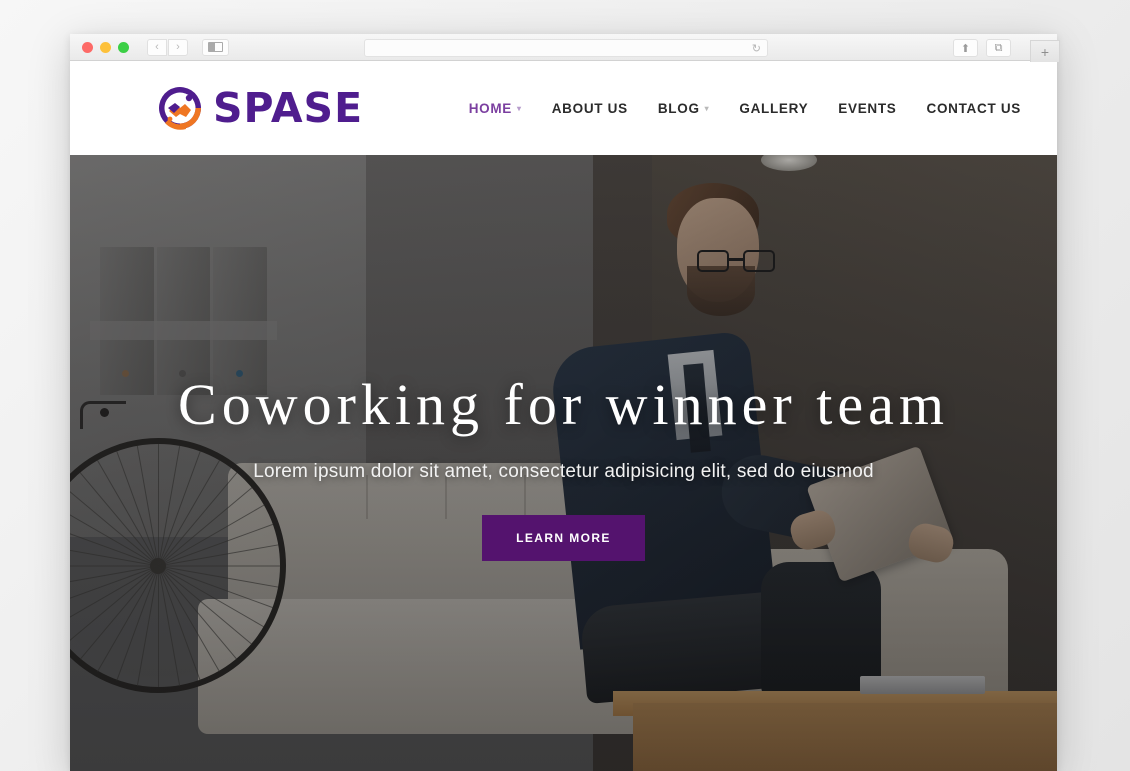 The image size is (1130, 771). I want to click on address-bar: ↻, so click(566, 48).